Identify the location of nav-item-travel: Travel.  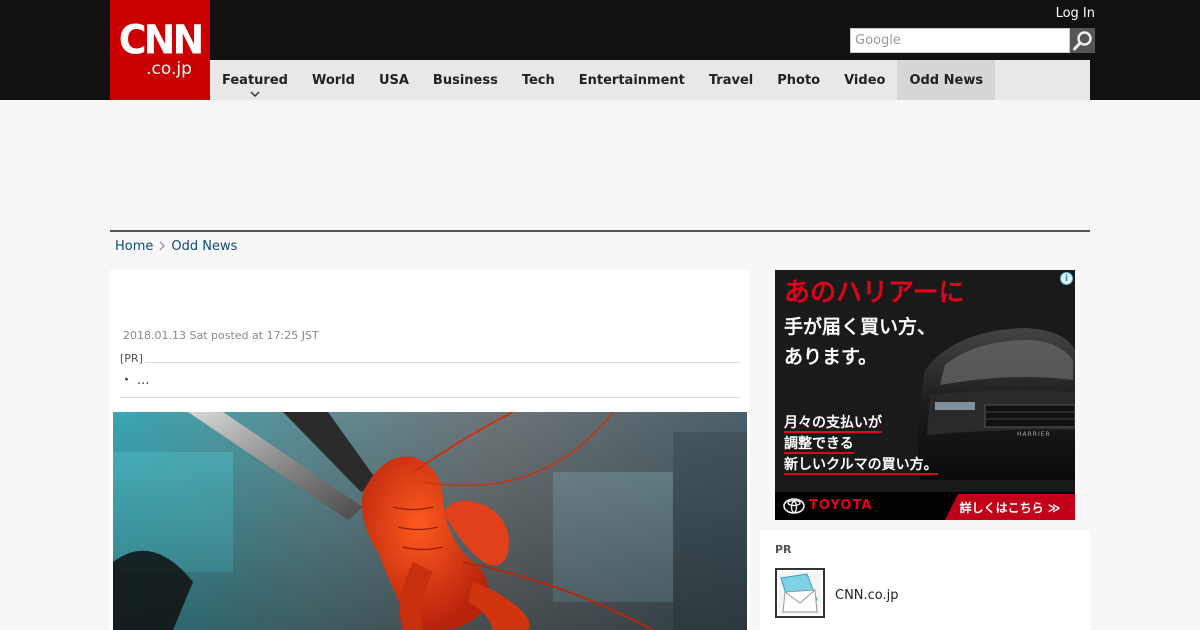
(731, 80).